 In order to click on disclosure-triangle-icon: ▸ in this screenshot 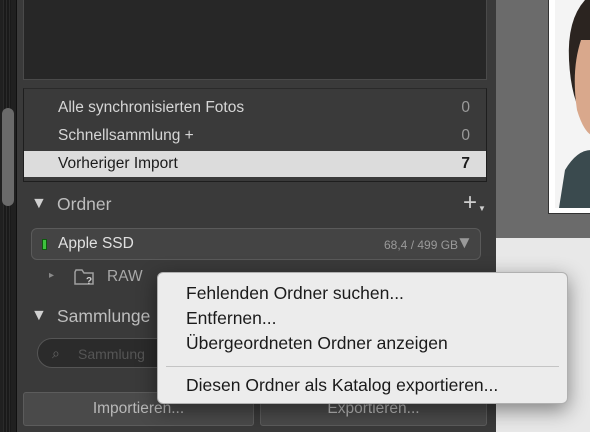, I will do `click(51, 275)`.